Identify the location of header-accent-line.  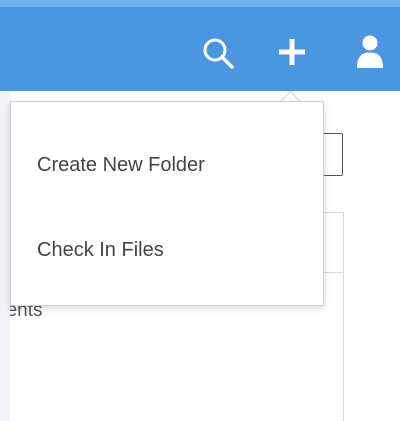
(200, 3).